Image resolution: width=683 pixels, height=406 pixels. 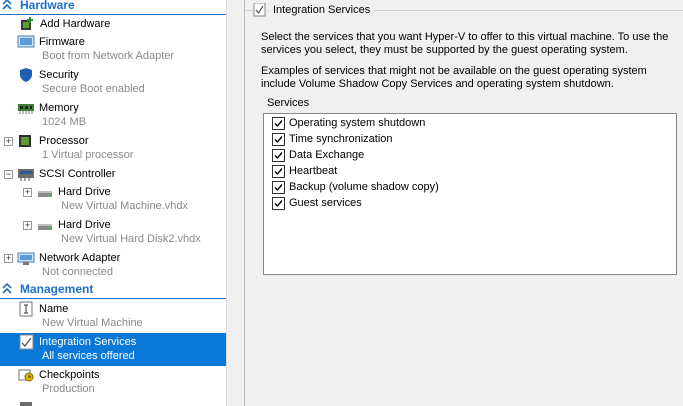 What do you see at coordinates (64, 141) in the screenshot?
I see `tree-item-label: Processor` at bounding box center [64, 141].